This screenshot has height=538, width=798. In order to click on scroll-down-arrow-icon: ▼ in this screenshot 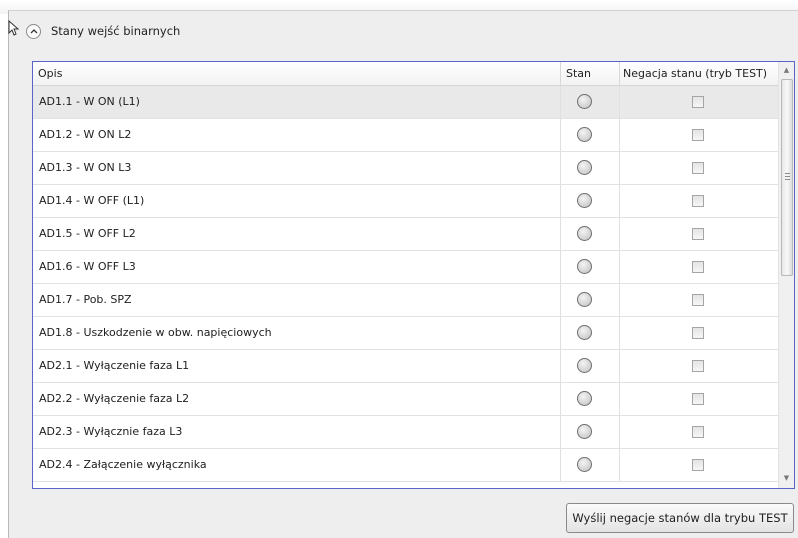, I will do `click(786, 478)`.